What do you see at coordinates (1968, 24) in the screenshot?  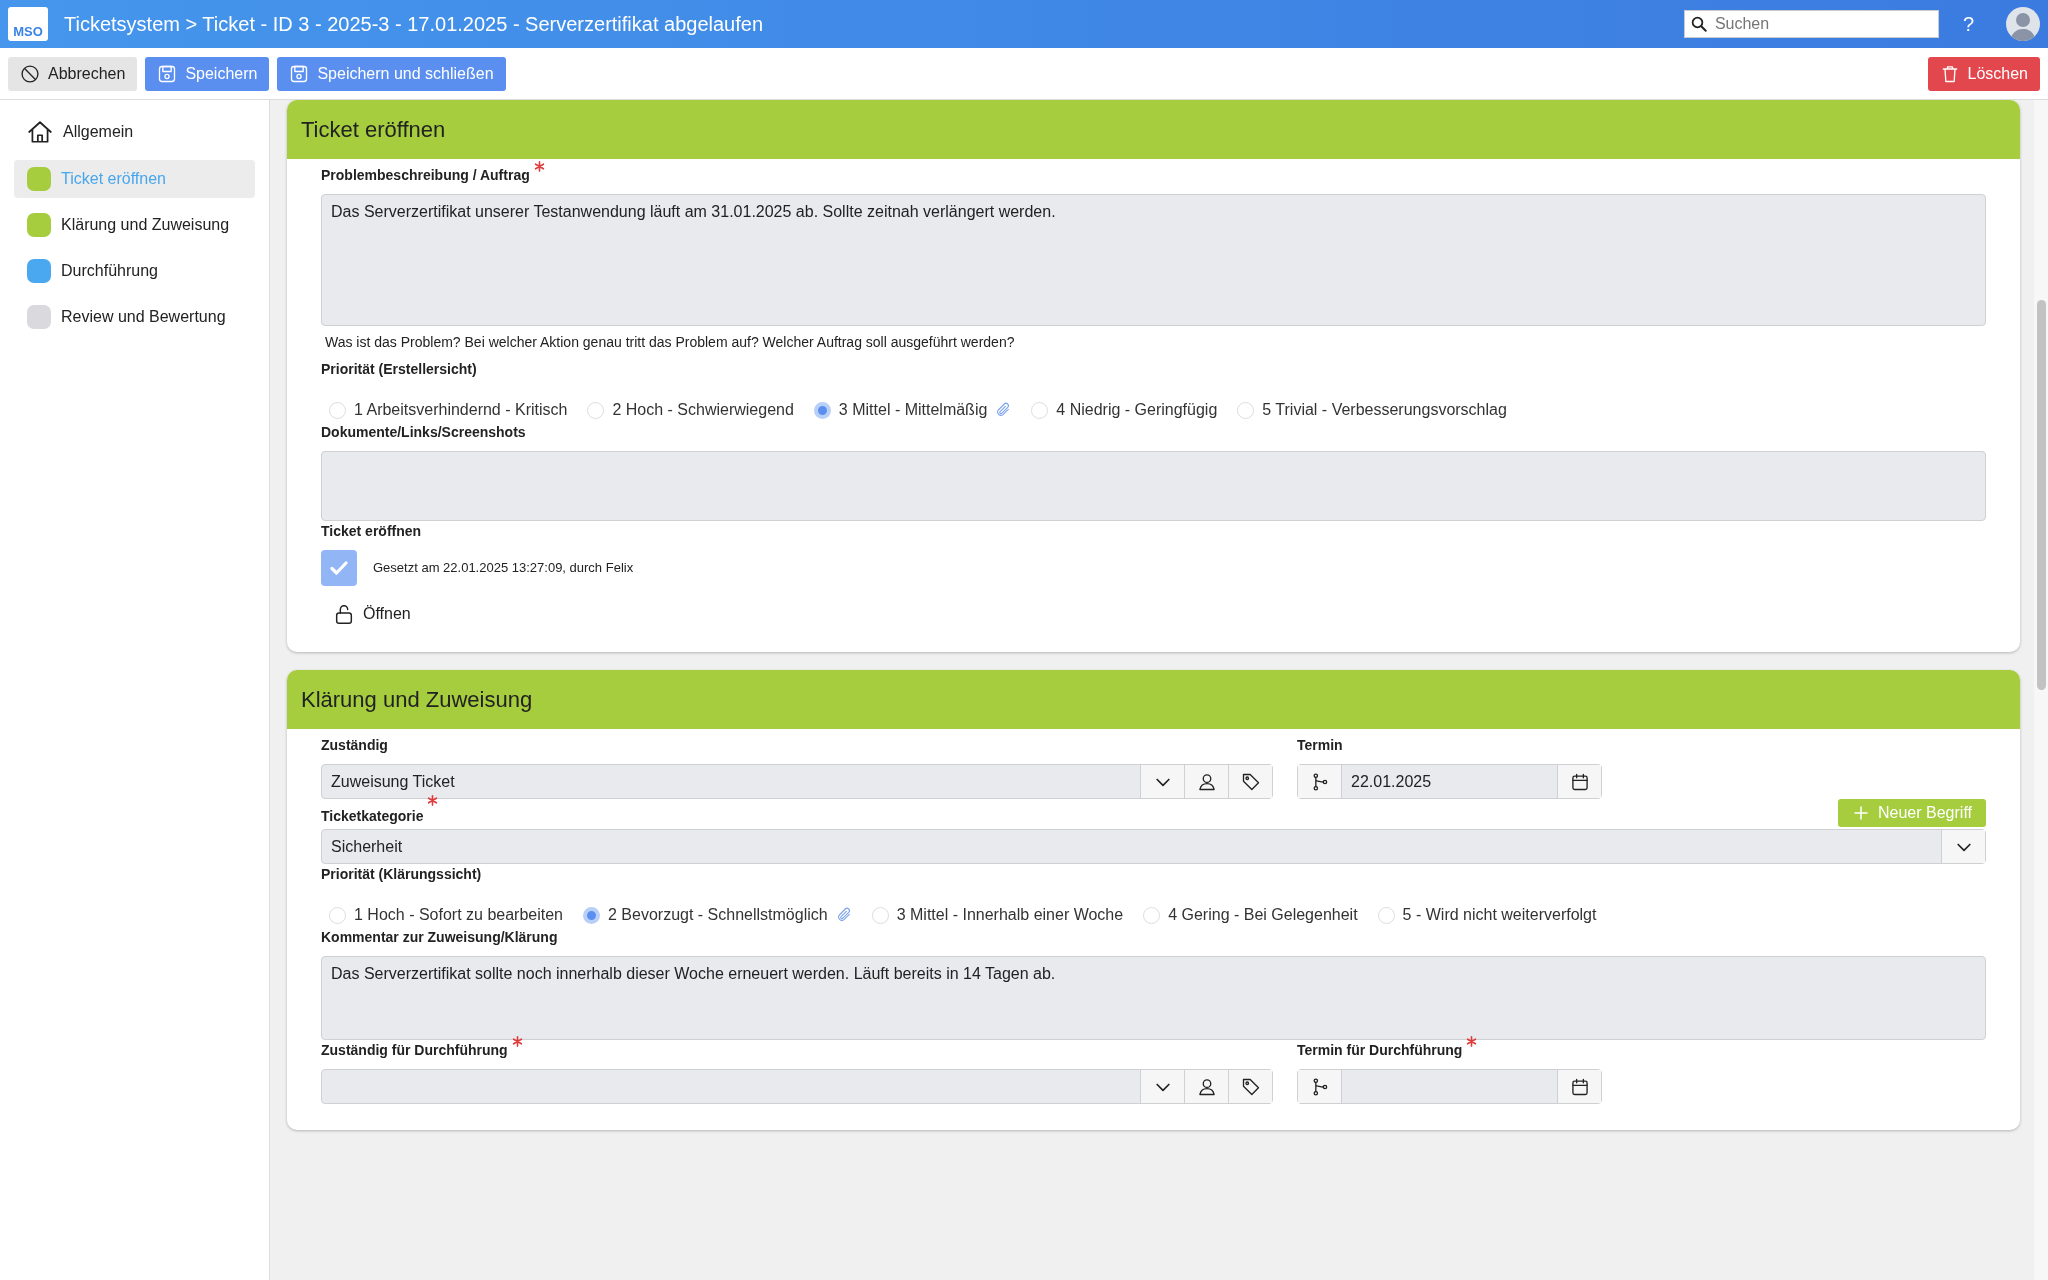 I see `help-button: ?` at bounding box center [1968, 24].